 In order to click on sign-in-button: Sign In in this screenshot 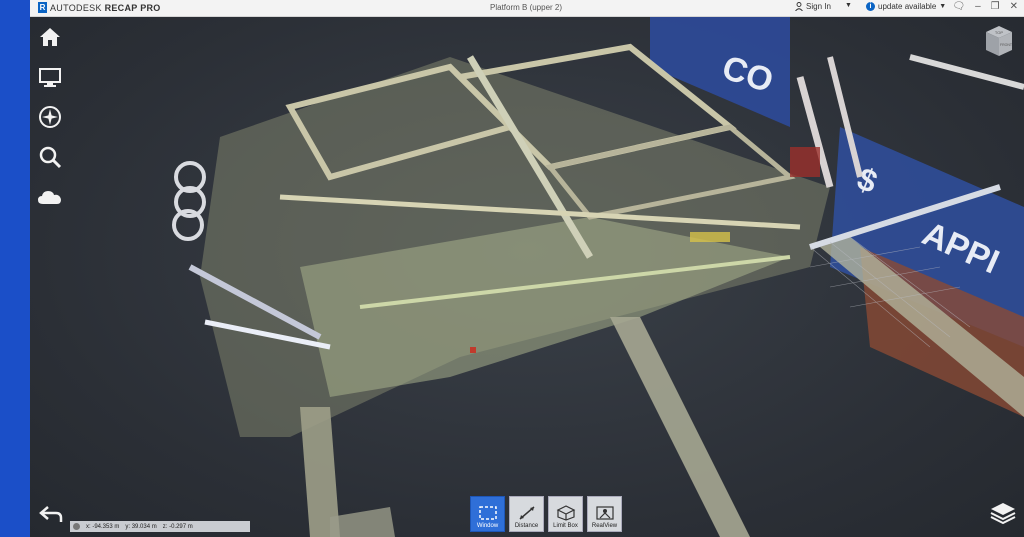, I will do `click(813, 6)`.